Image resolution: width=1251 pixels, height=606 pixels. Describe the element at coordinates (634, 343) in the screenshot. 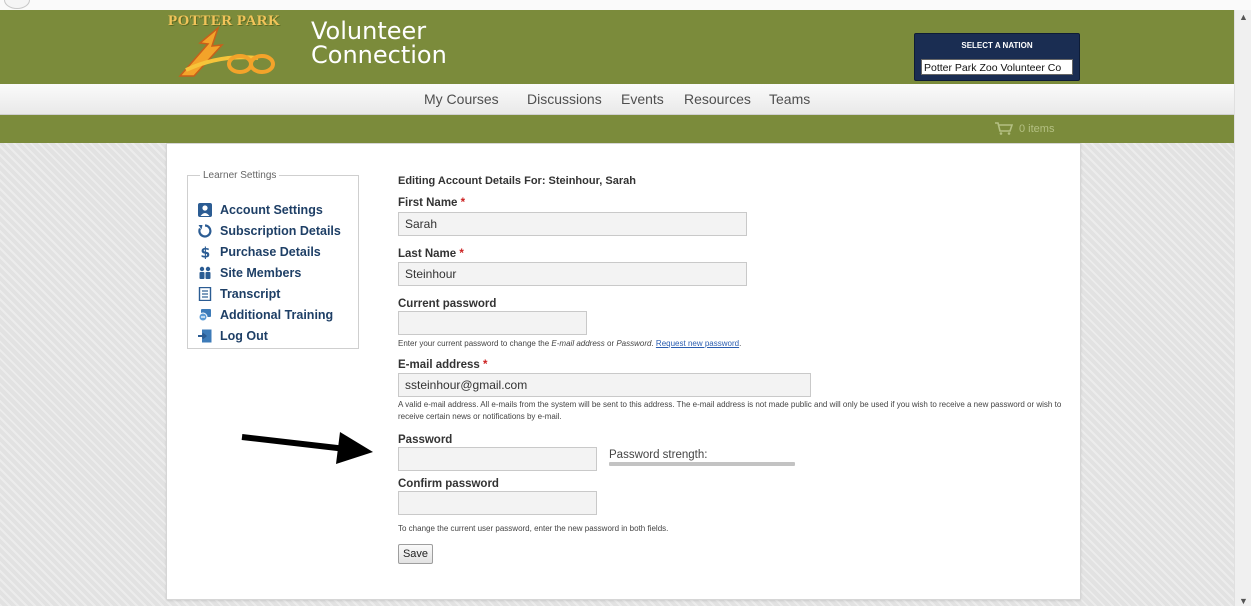

I see `help-text-password: Password` at that location.